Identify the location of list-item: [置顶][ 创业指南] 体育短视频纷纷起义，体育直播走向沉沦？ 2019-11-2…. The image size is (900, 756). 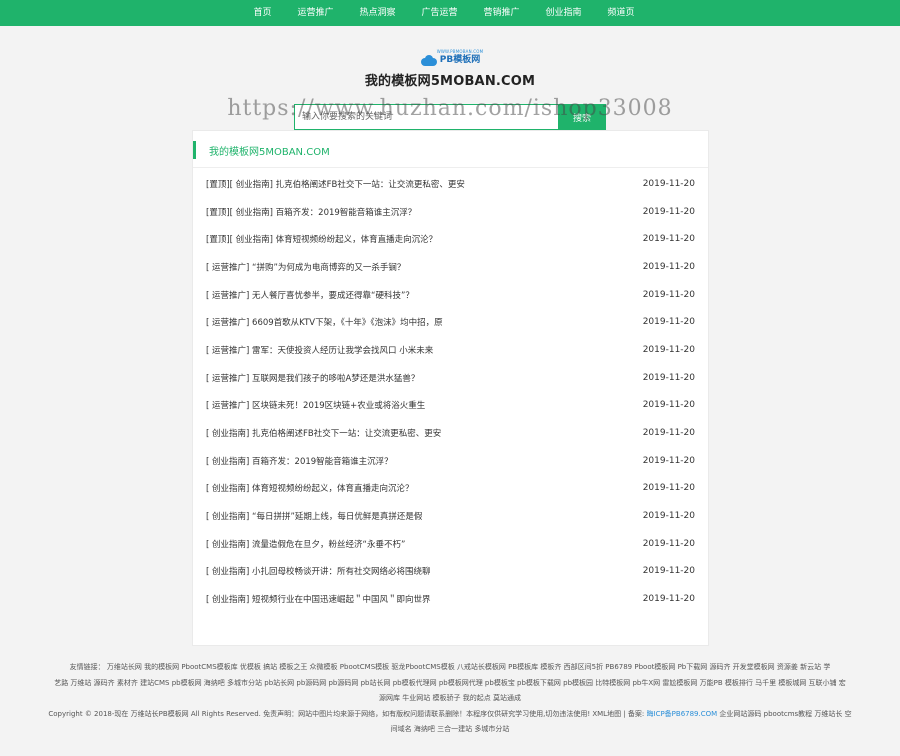
(450, 239).